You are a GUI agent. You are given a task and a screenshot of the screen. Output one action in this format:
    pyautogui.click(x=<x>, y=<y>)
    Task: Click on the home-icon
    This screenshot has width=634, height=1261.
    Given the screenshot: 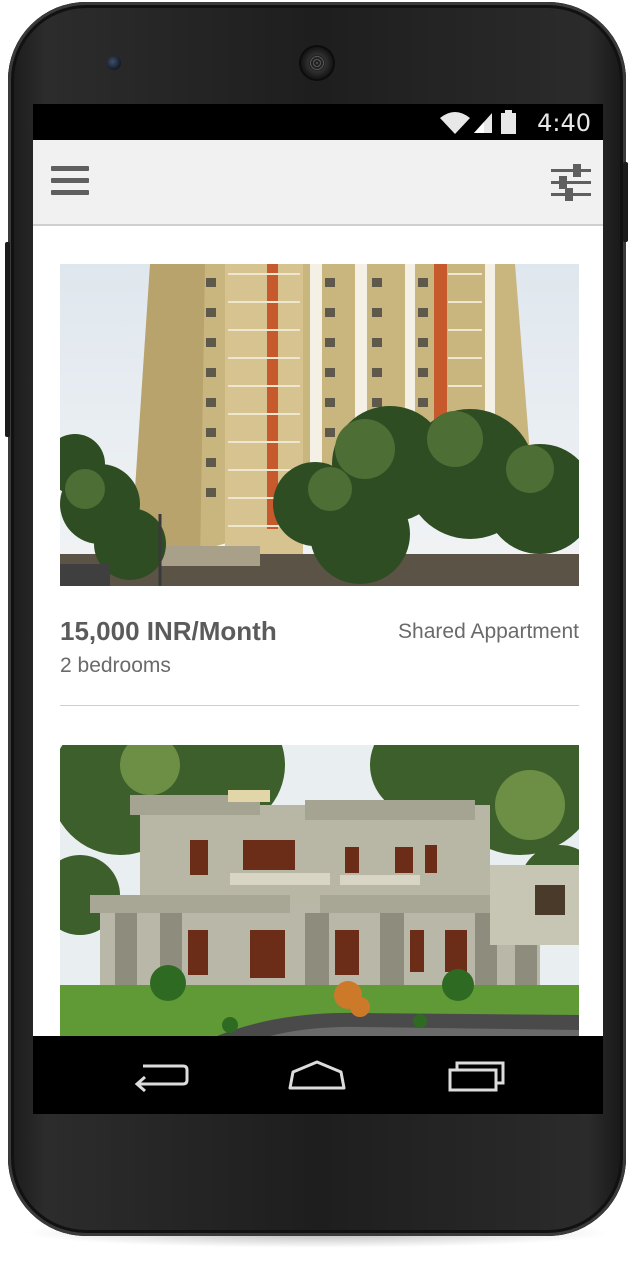 What is the action you would take?
    pyautogui.click(x=317, y=1076)
    